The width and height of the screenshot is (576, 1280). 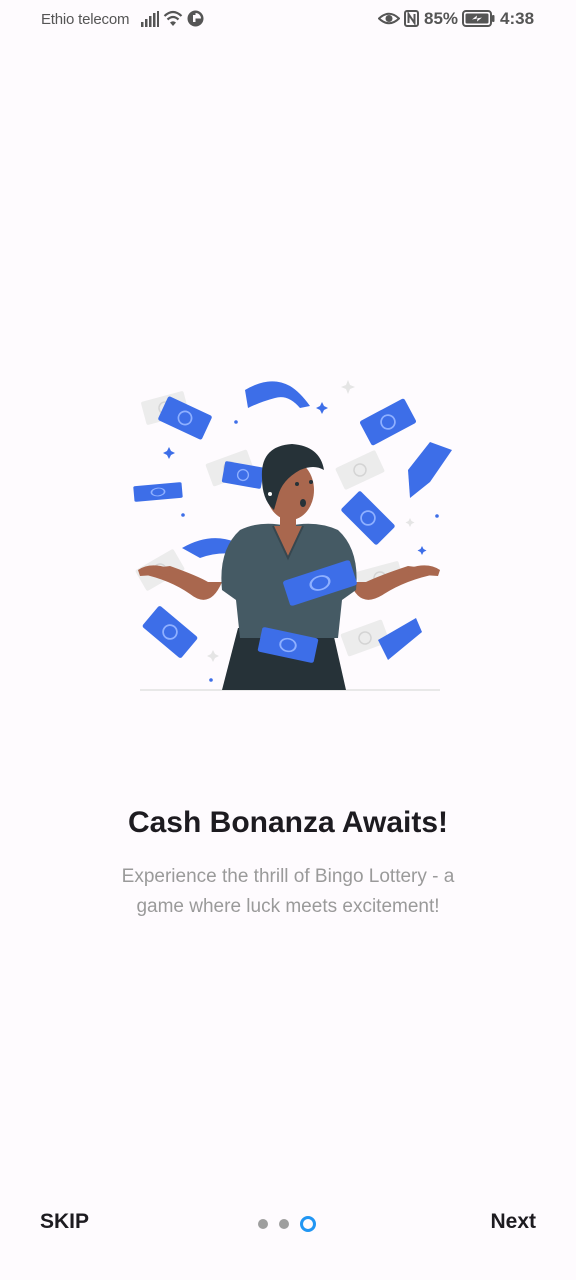 What do you see at coordinates (292, 535) in the screenshot?
I see `woman-money-rain-illustration` at bounding box center [292, 535].